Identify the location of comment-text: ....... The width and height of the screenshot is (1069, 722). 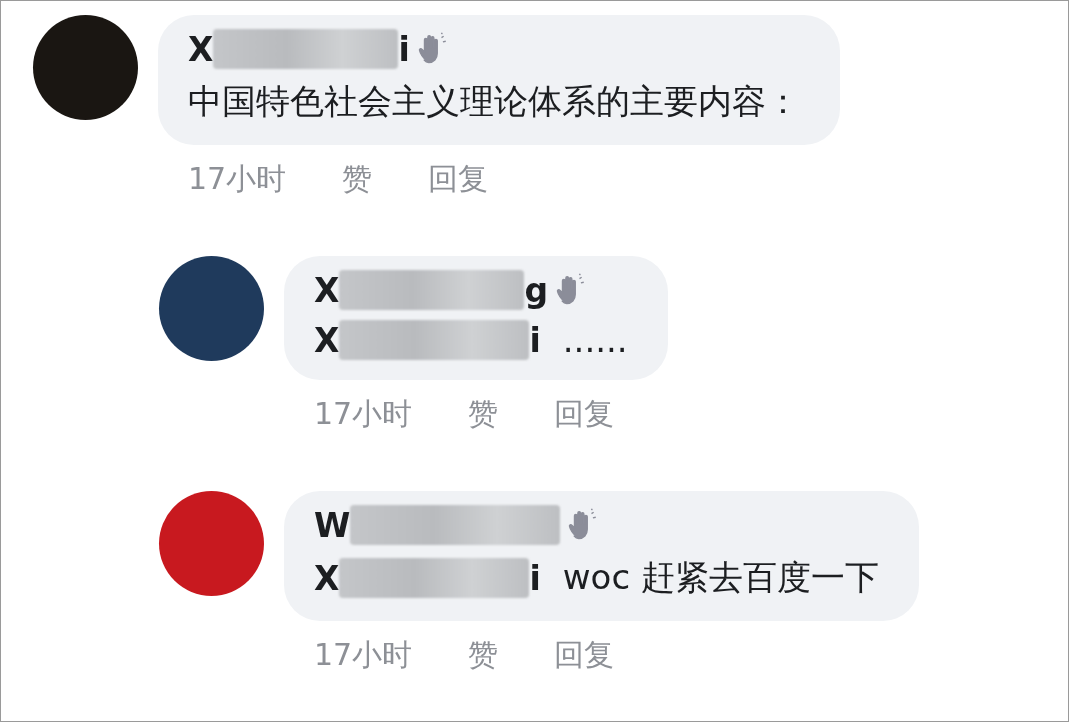
(595, 340).